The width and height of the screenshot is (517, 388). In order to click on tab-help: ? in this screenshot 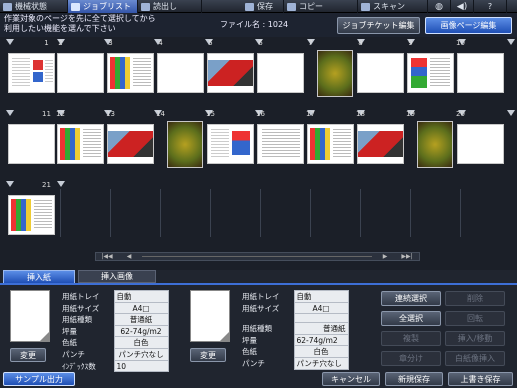, I will do `click(490, 6)`.